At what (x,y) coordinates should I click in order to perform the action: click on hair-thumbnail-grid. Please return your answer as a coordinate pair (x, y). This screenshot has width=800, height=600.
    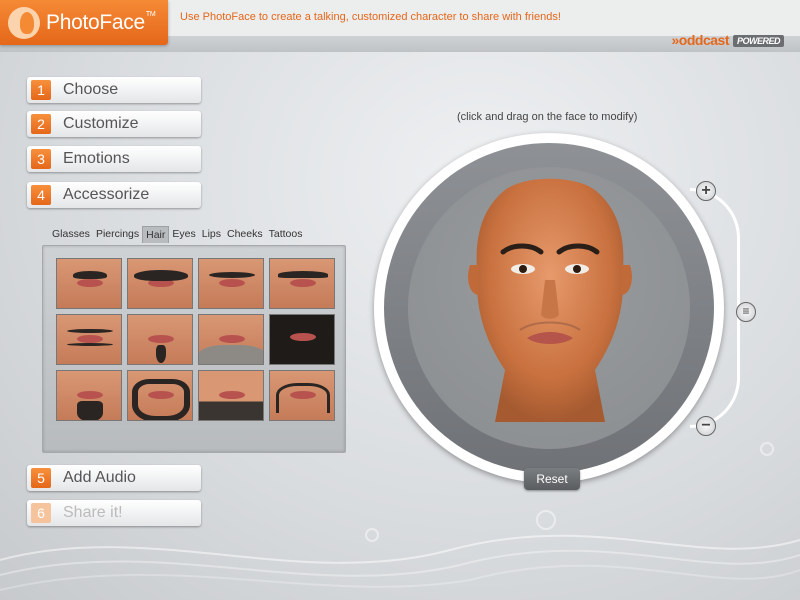
    Looking at the image, I should click on (195, 339).